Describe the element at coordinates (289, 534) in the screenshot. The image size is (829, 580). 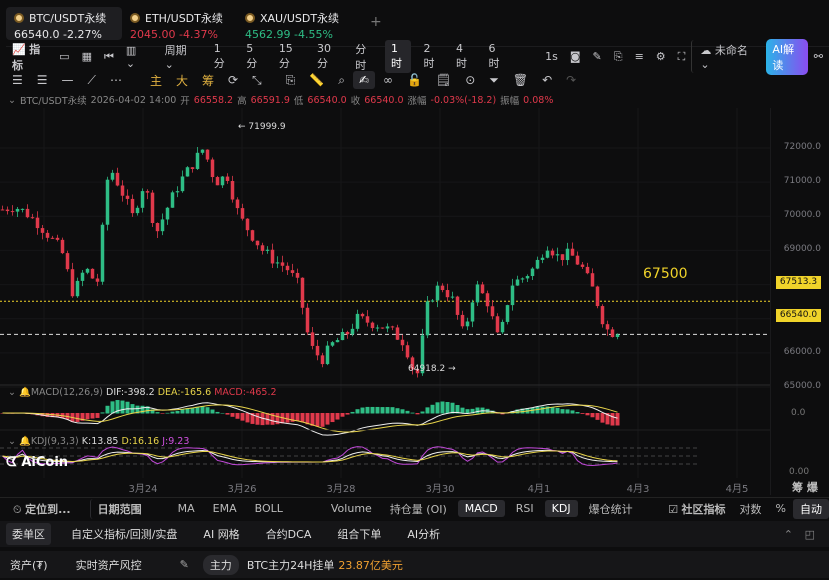
I see `bottom-tab: 合约DCA` at that location.